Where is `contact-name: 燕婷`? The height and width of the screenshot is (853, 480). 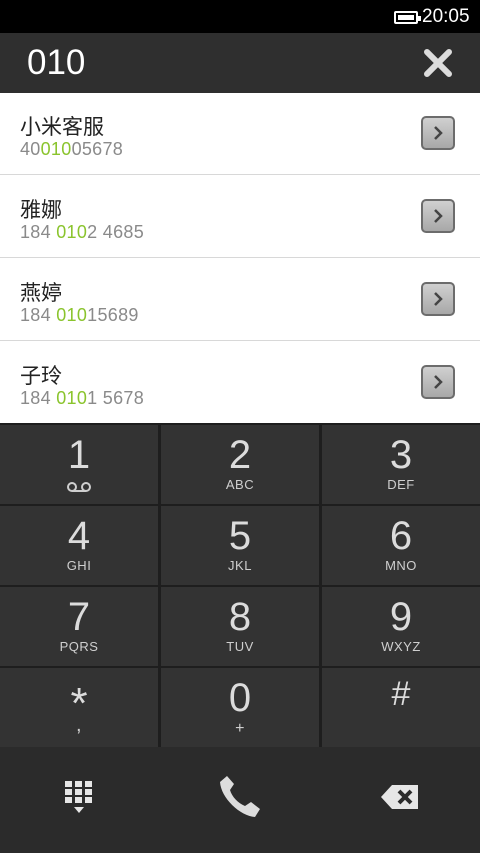
contact-name: 燕婷 is located at coordinates (41, 293).